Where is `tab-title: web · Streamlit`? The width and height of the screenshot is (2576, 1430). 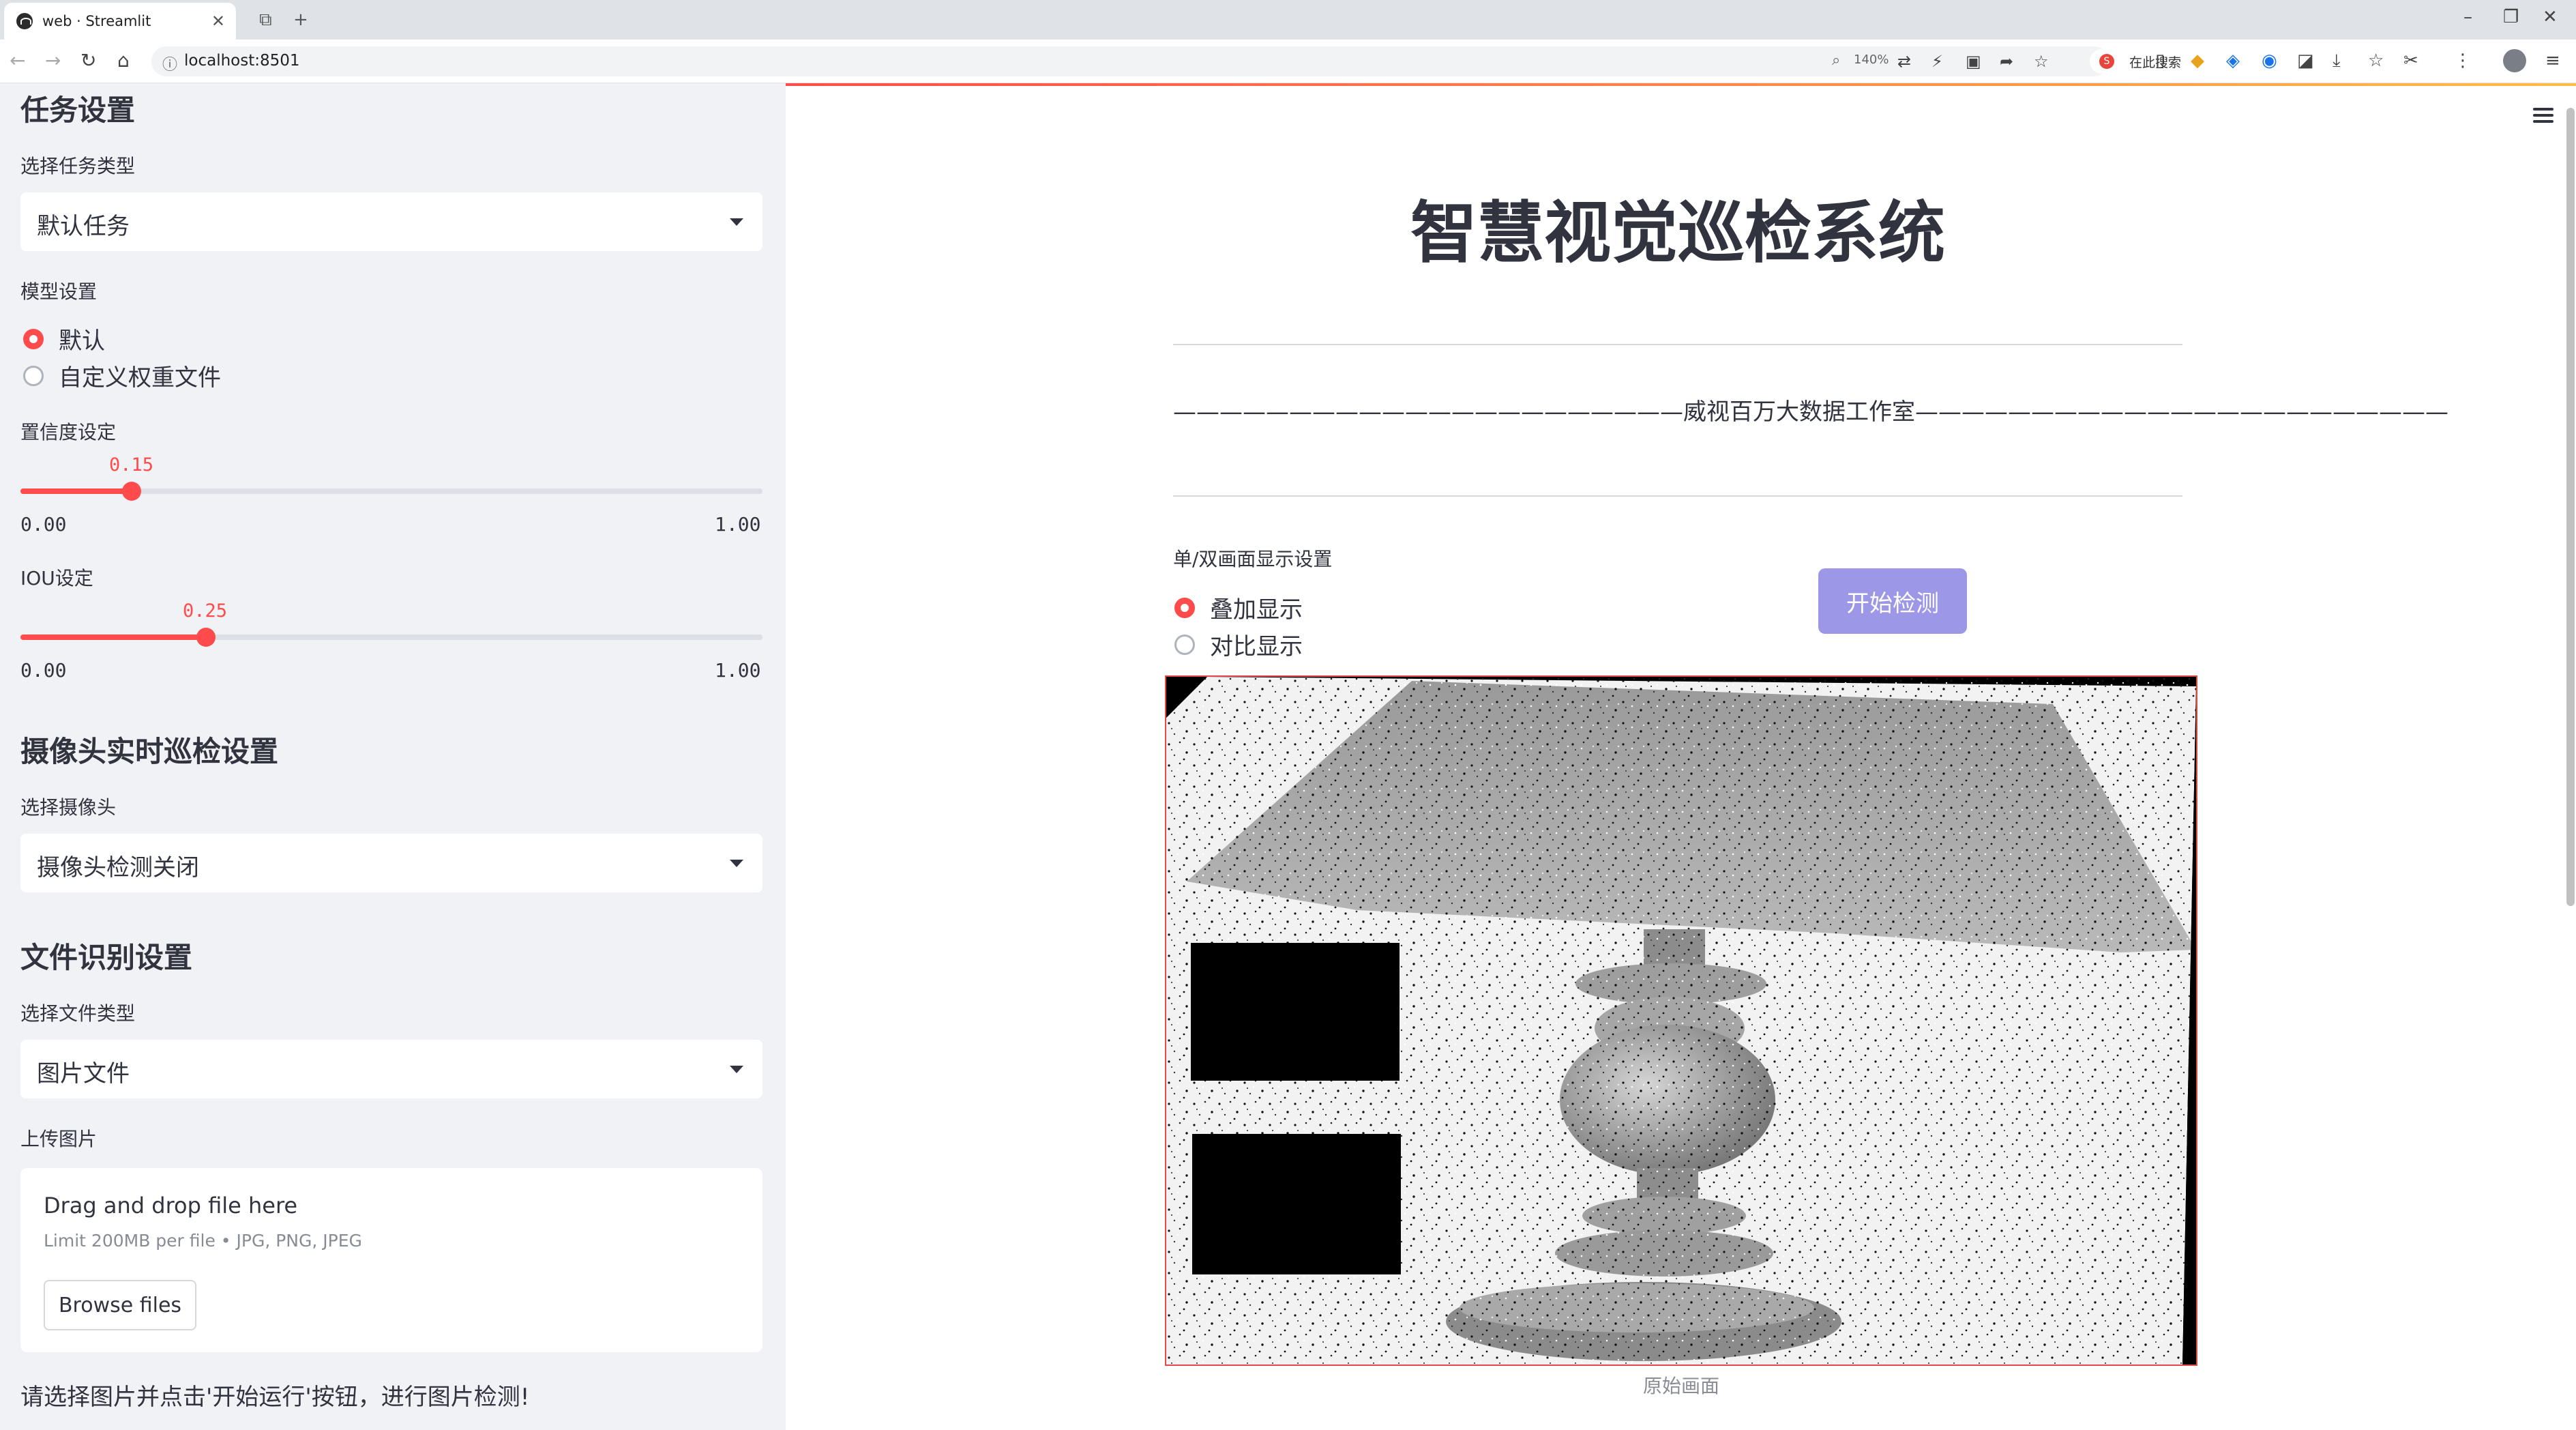 tab-title: web · Streamlit is located at coordinates (96, 21).